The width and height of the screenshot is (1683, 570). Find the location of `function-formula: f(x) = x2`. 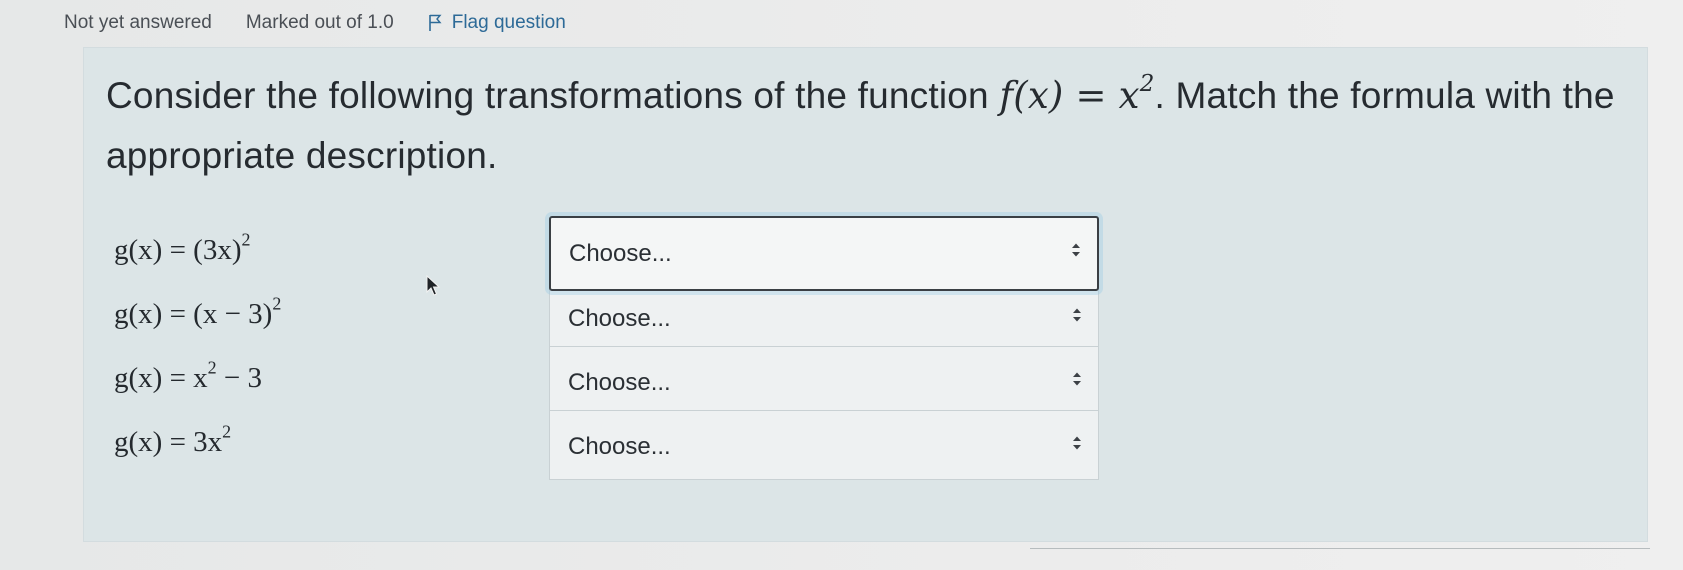

function-formula: f(x) = x2 is located at coordinates (1077, 93).